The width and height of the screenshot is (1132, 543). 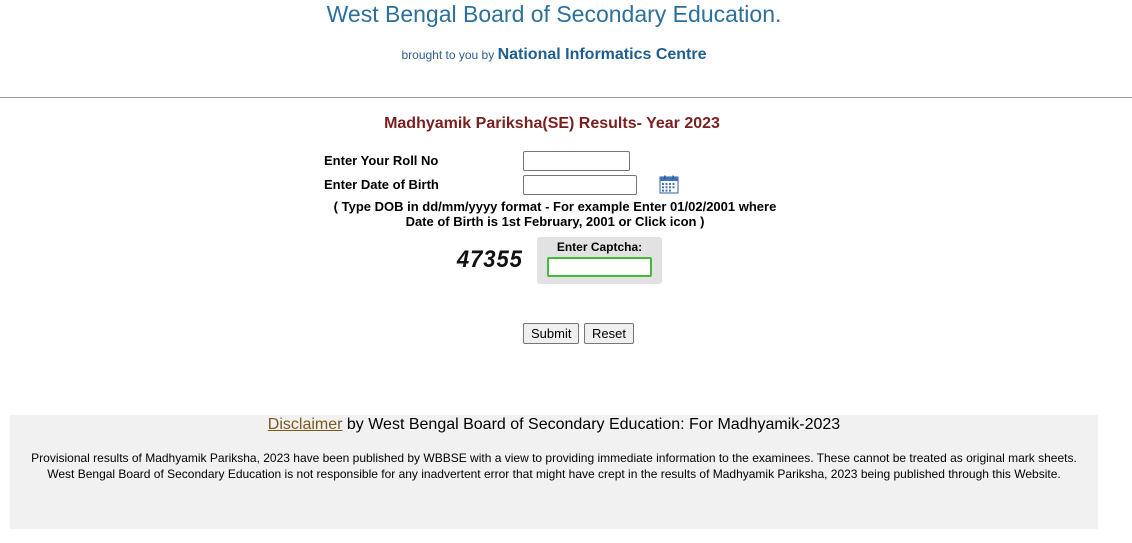 What do you see at coordinates (448, 55) in the screenshot?
I see `brought-prefix: brought to you by` at bounding box center [448, 55].